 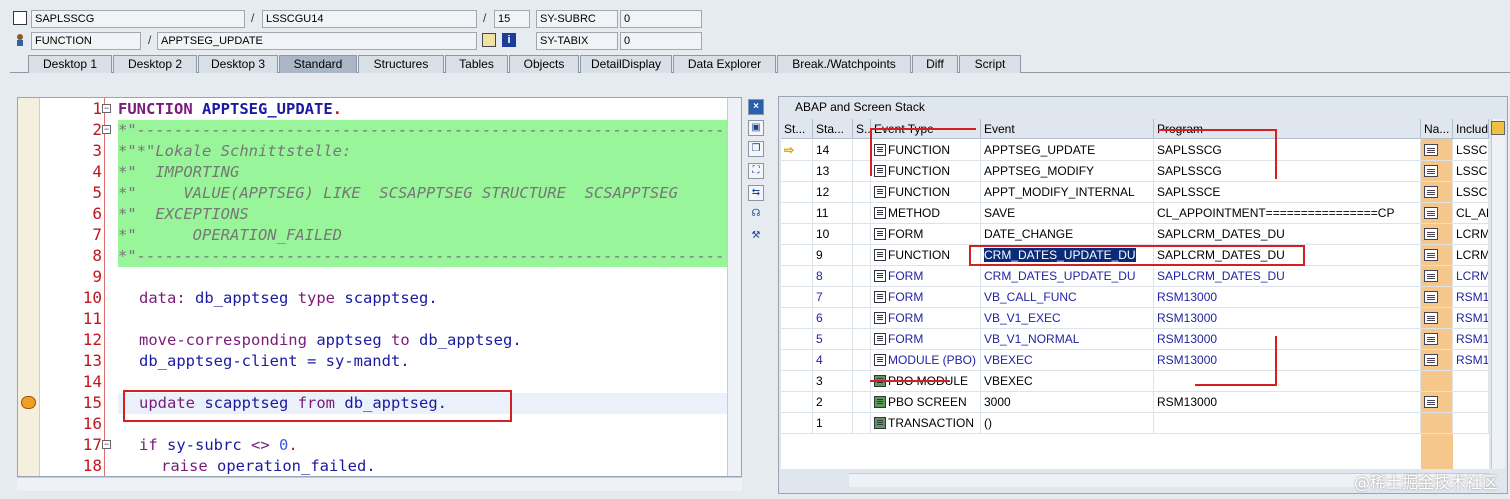 What do you see at coordinates (423, 172) in the screenshot?
I see `code-line-4: *" IMPORTING` at bounding box center [423, 172].